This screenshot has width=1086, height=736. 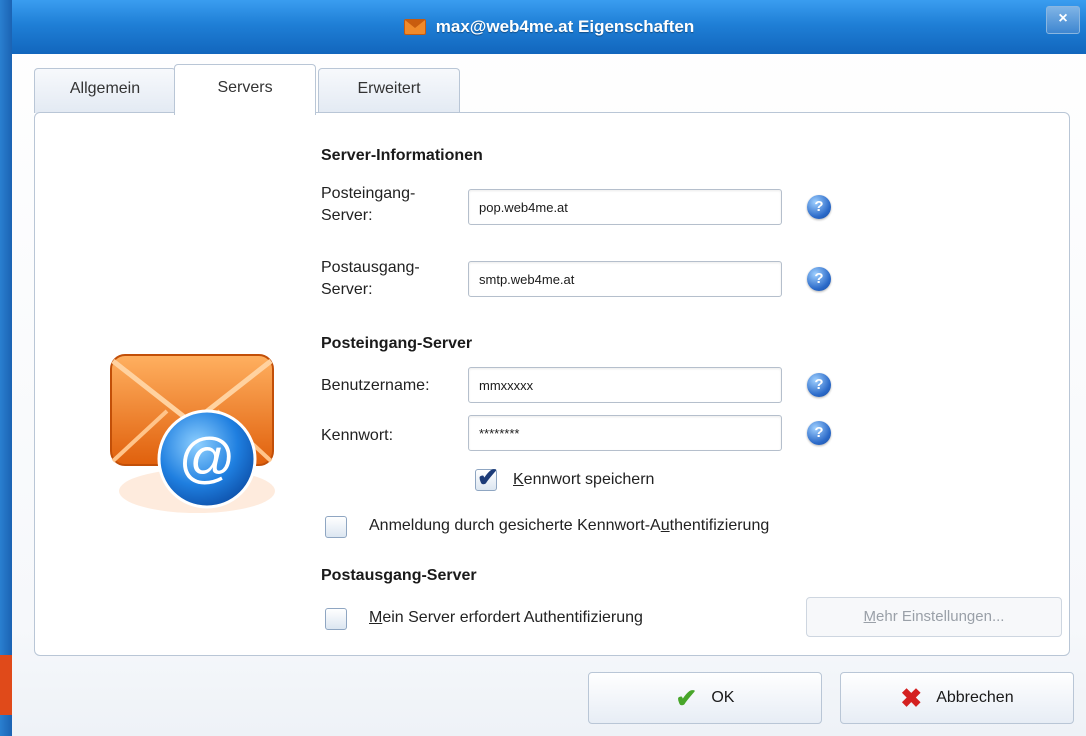 I want to click on spa-text-a: Anmeldung durch gesicherte Kennwort-A, so click(x=515, y=525).